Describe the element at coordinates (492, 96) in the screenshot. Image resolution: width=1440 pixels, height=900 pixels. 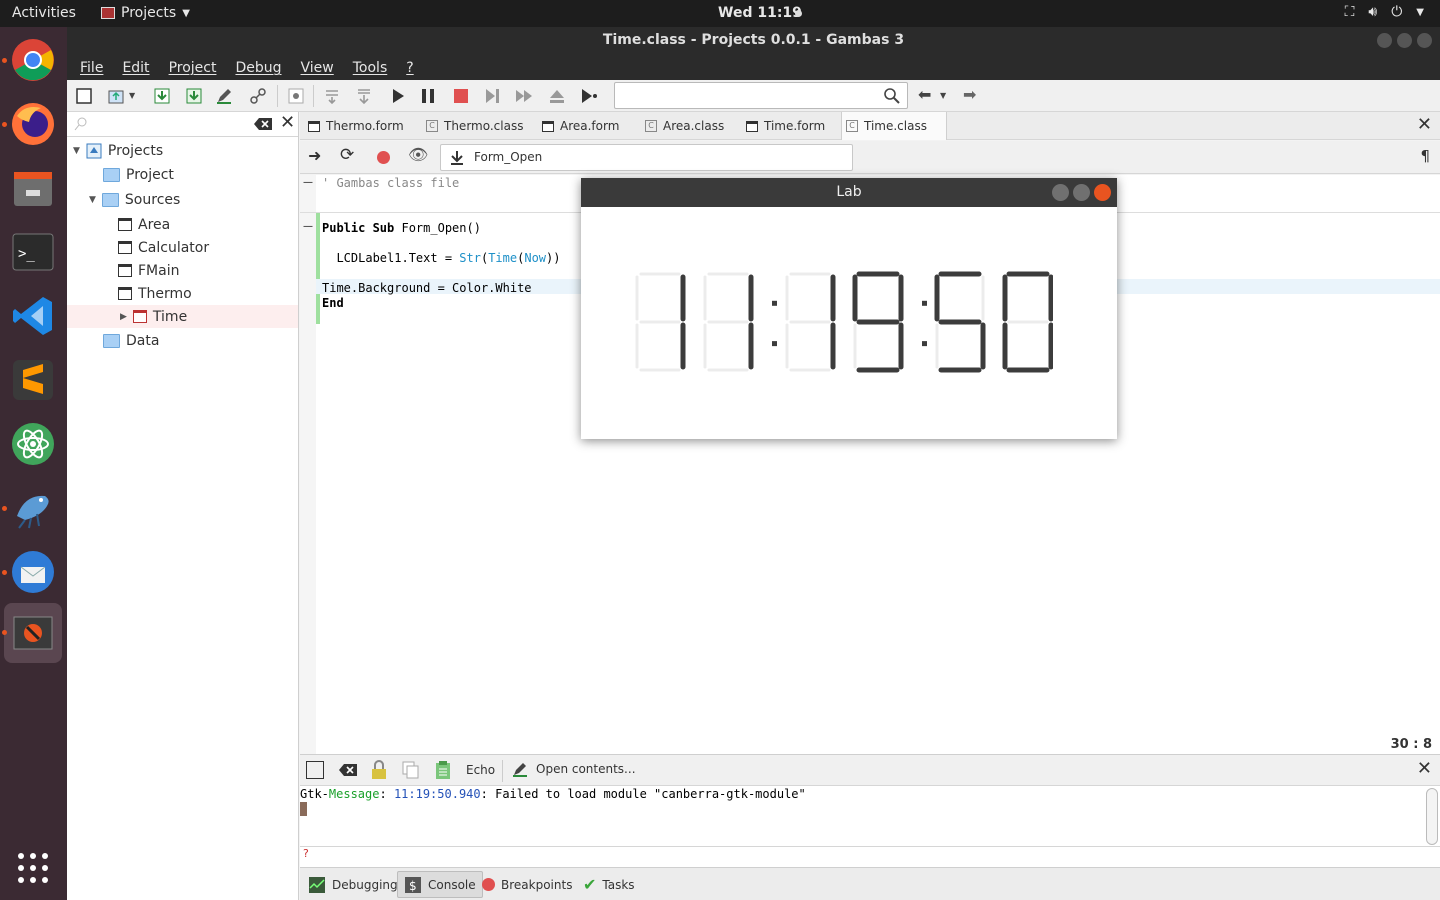
I see `step-icon` at that location.